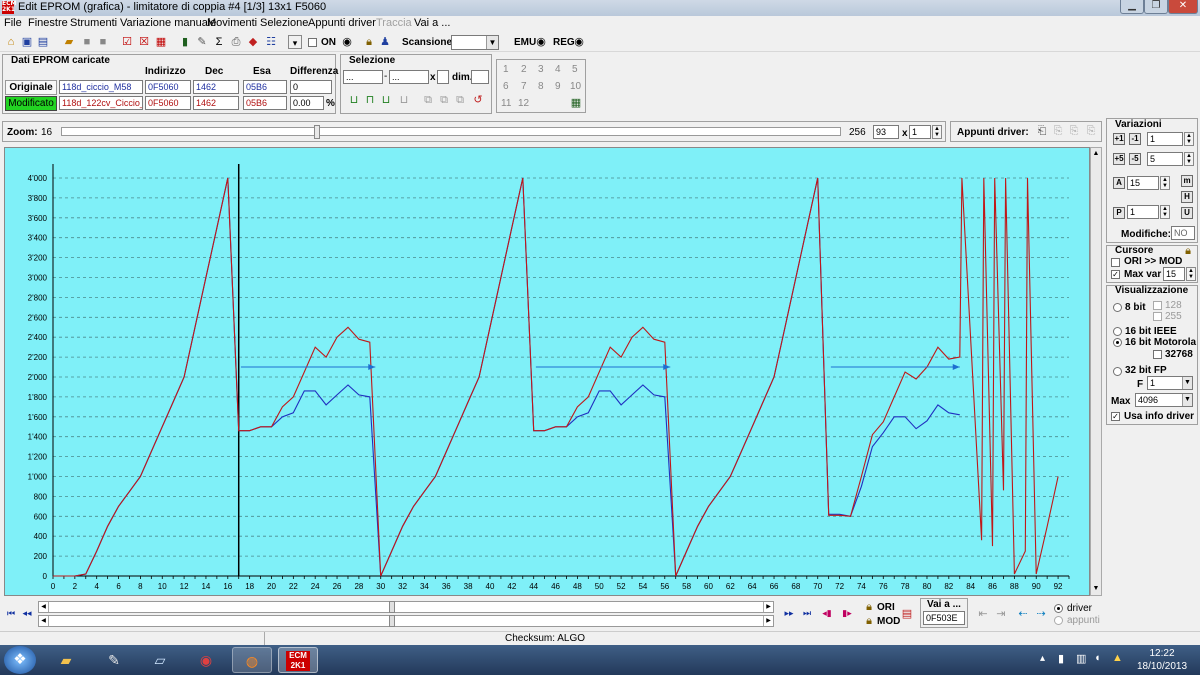 The width and height of the screenshot is (1200, 675). Describe the element at coordinates (1135, 139) in the screenshot. I see `var-minus1-button: -1` at that location.